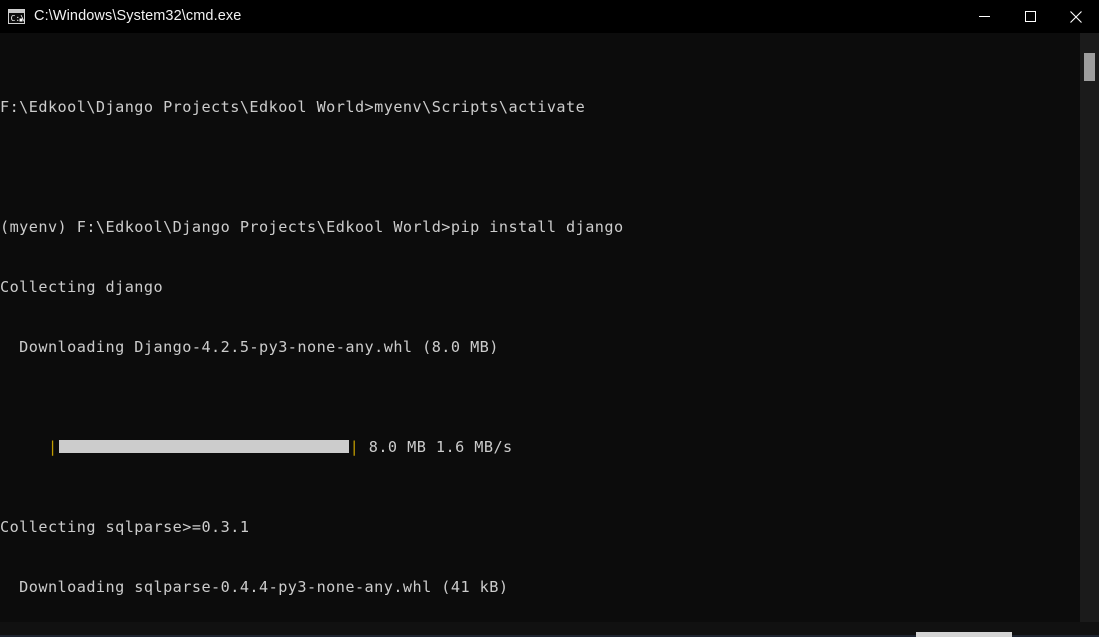 The height and width of the screenshot is (637, 1099). I want to click on horizontal-scrollbar, so click(549, 629).